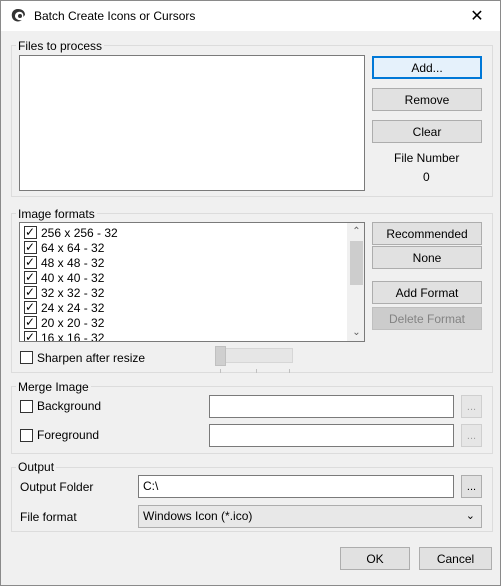 The image size is (501, 586). Describe the element at coordinates (426, 177) in the screenshot. I see `file-number-value: 0` at that location.